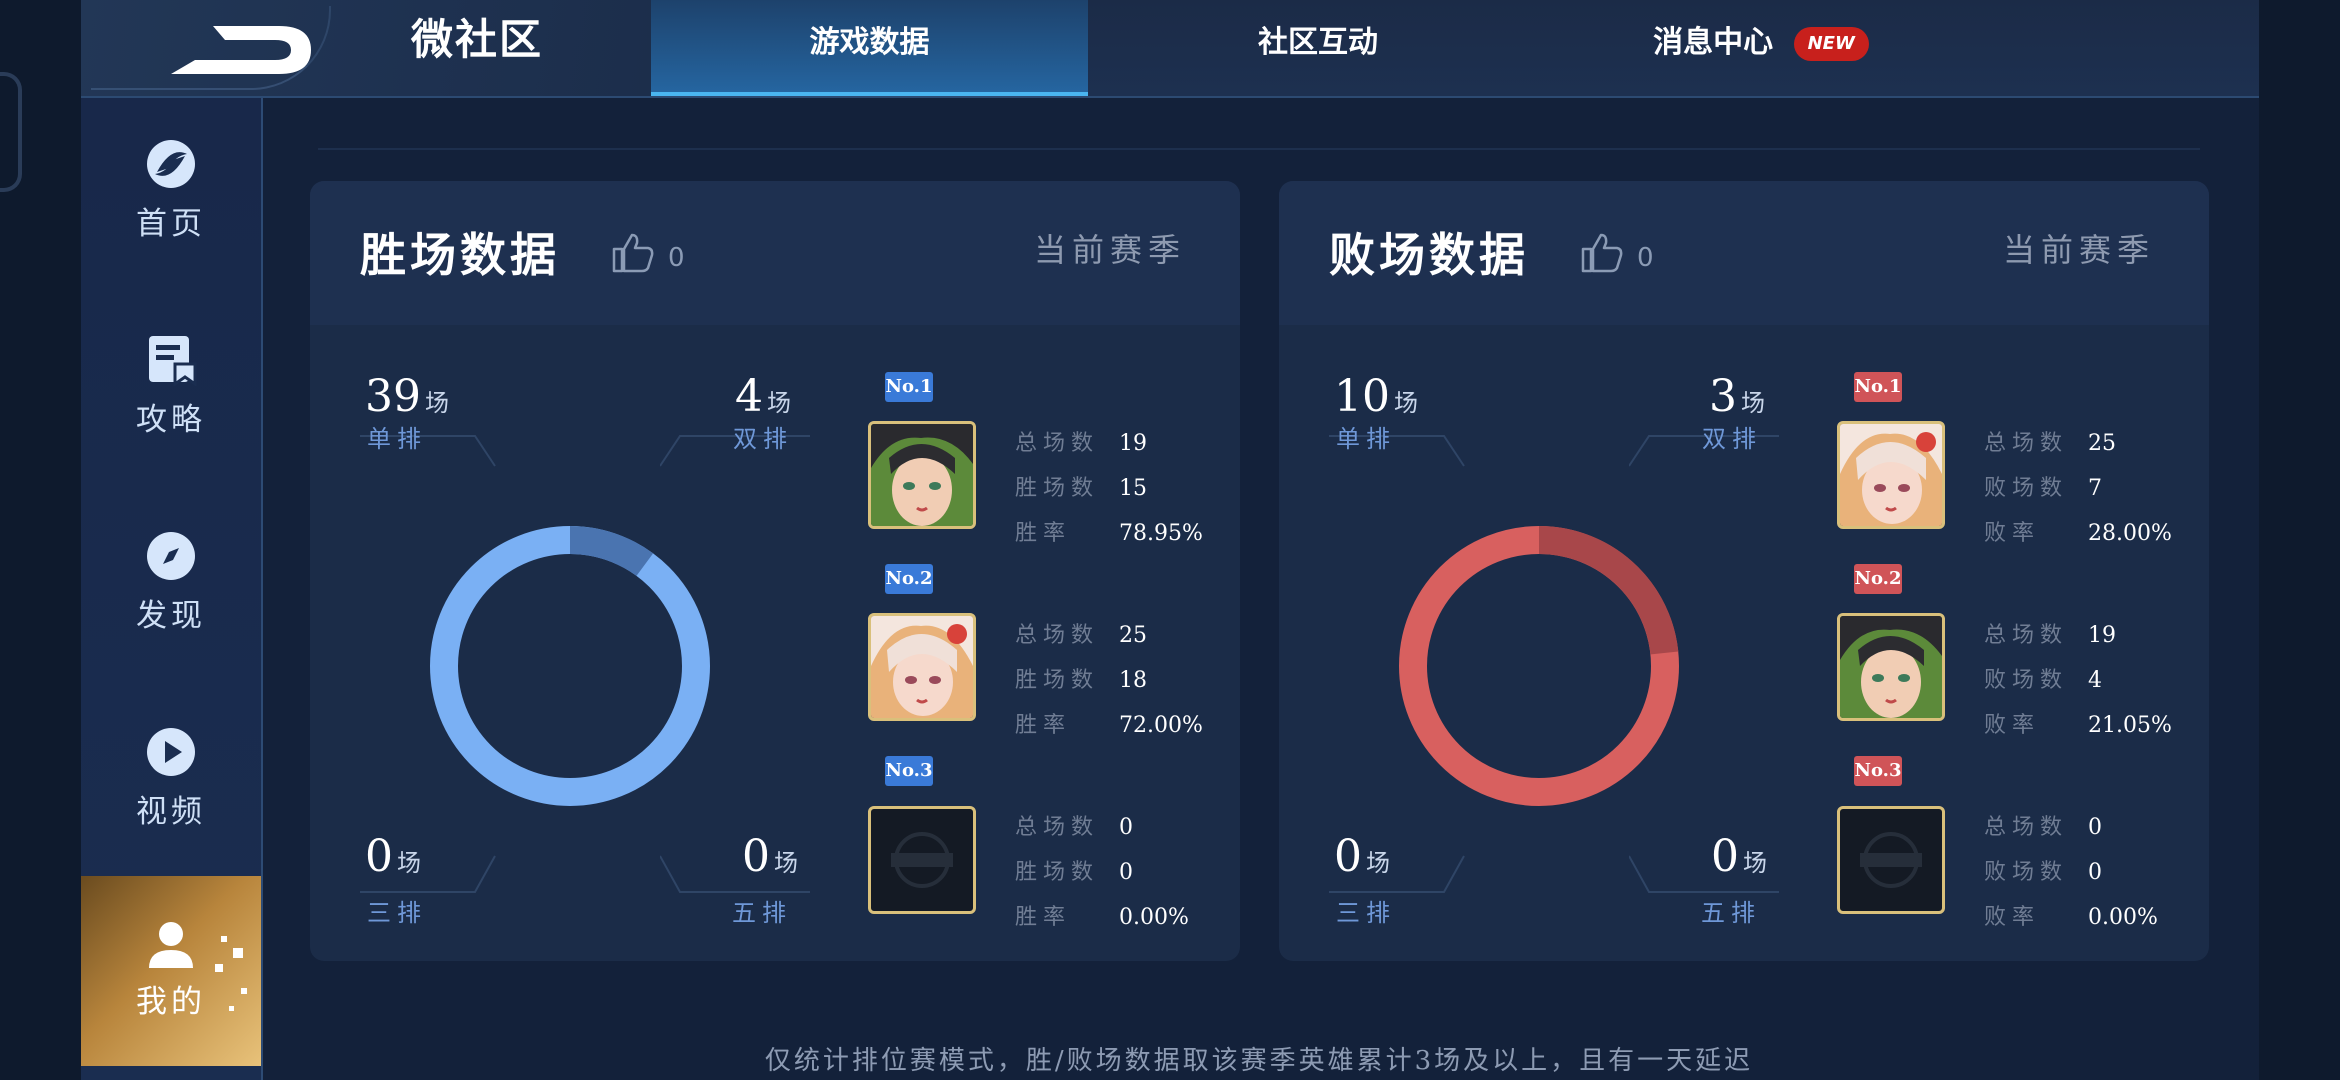 The image size is (2340, 1080). I want to click on top-bar: 微社区 游戏数据 社区互动 消息中心 NEW, so click(1170, 49).